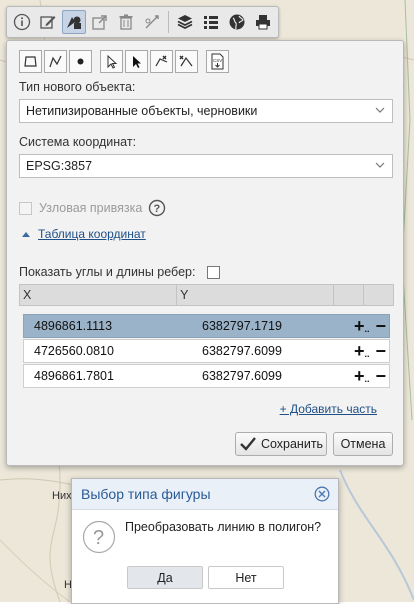 The height and width of the screenshot is (604, 414). I want to click on toolbar-divider, so click(168, 22).